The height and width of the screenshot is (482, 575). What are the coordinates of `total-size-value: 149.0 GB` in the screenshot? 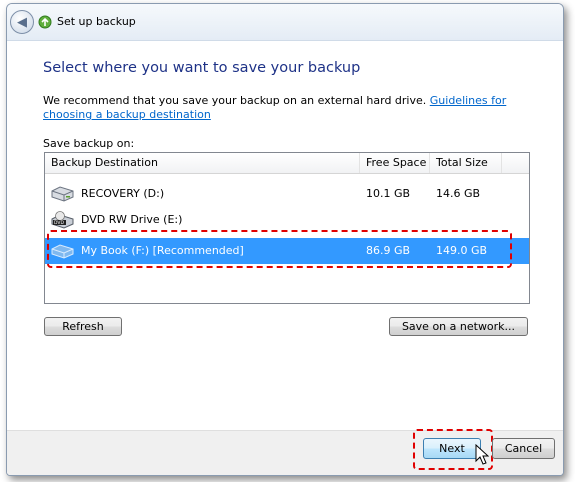 It's located at (462, 250).